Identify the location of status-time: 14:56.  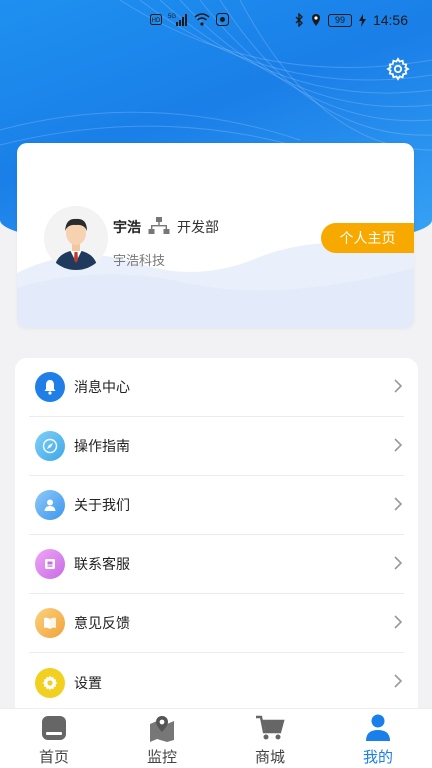
(390, 20).